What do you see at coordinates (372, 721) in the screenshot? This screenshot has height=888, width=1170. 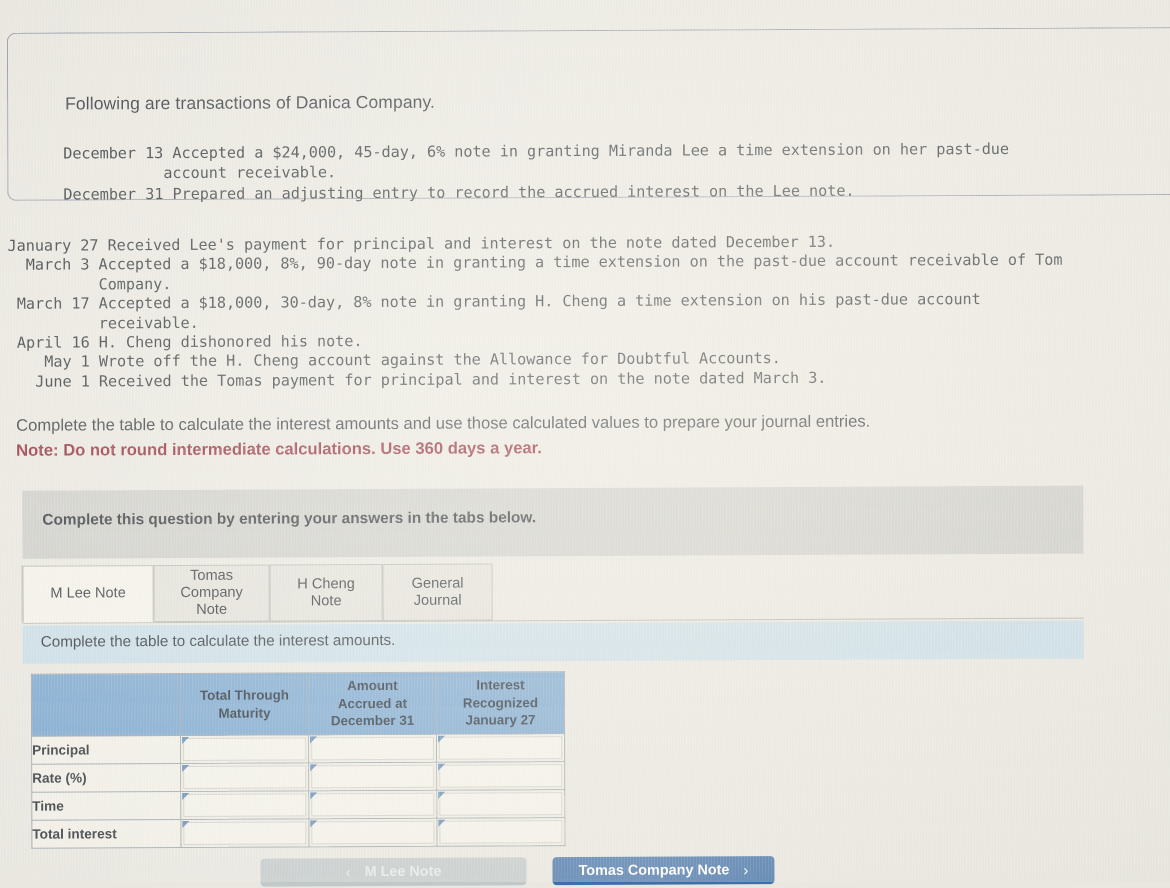 I see `header-line: December 31` at bounding box center [372, 721].